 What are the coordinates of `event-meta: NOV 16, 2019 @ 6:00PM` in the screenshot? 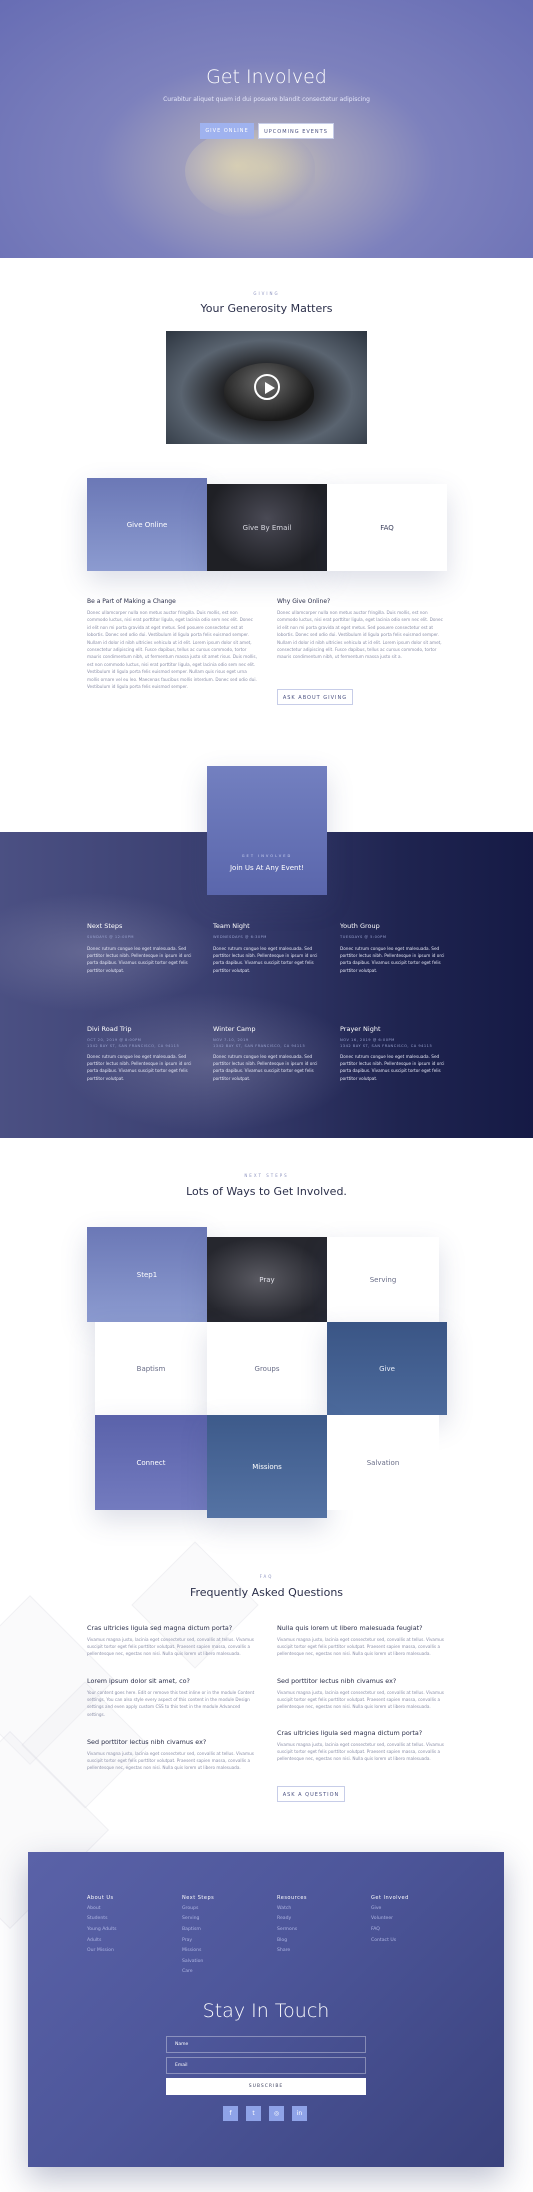 It's located at (367, 1040).